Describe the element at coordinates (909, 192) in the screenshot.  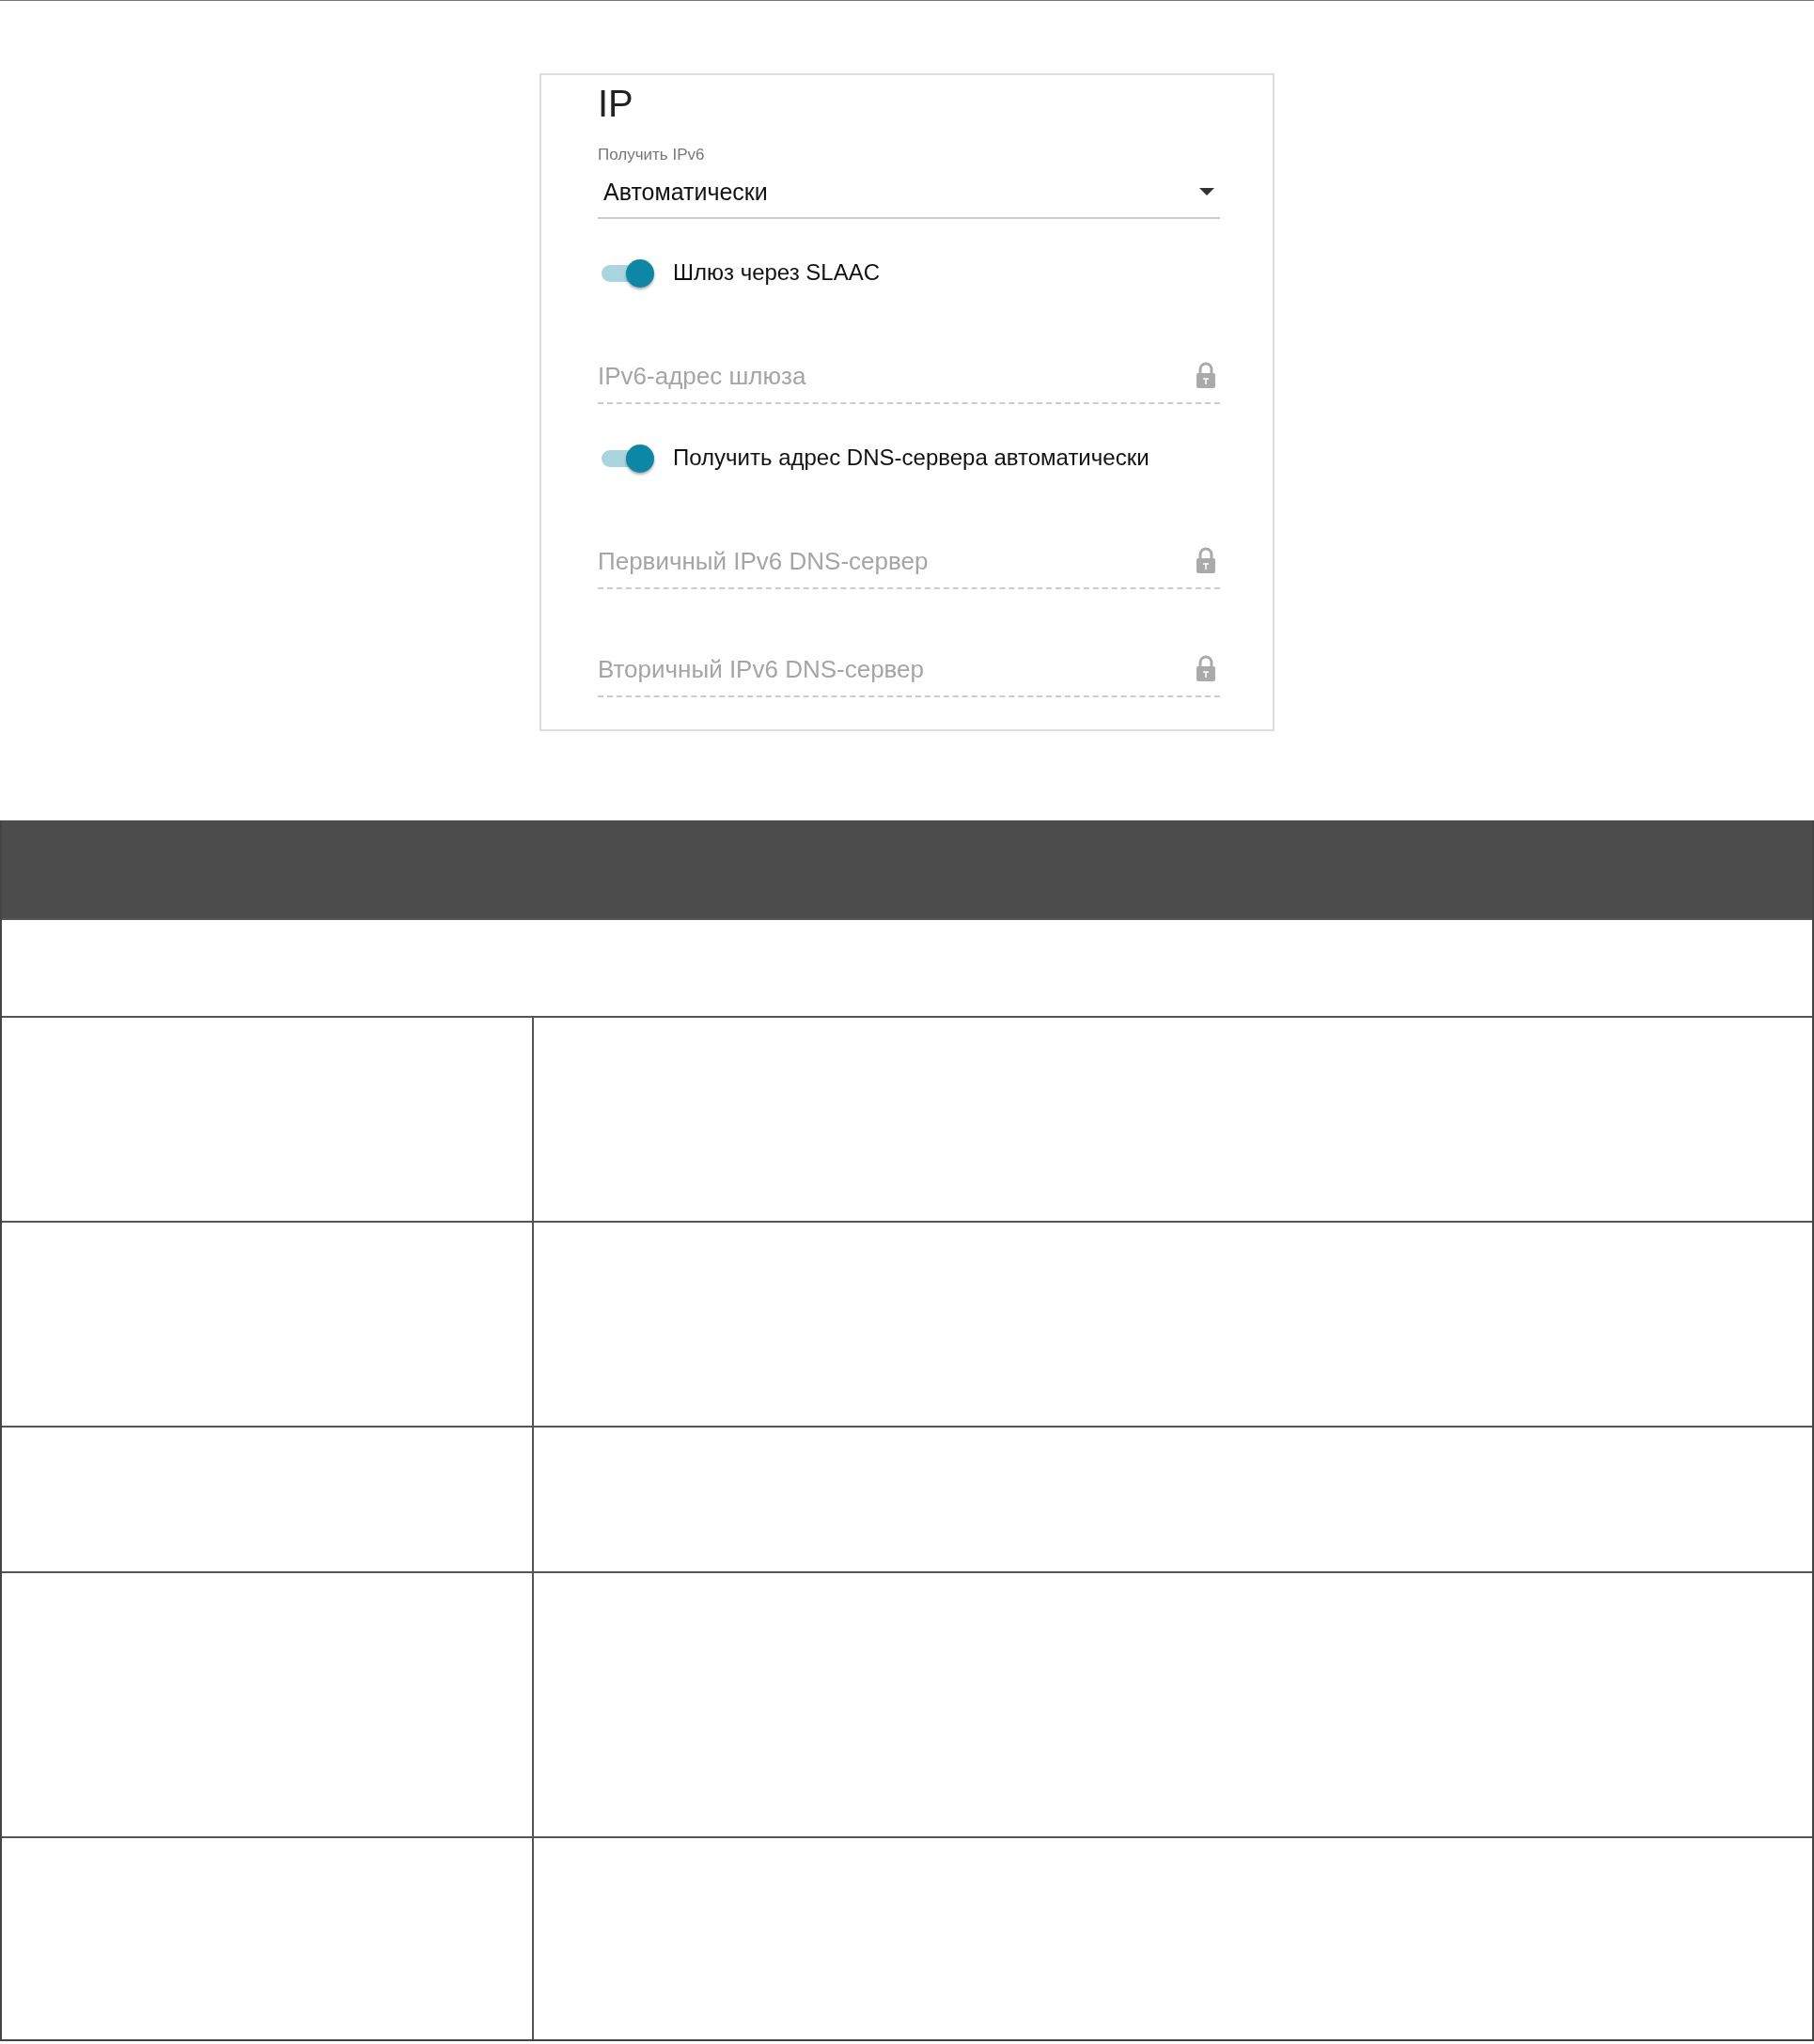
I see `dropdown-select: Автоматически` at that location.